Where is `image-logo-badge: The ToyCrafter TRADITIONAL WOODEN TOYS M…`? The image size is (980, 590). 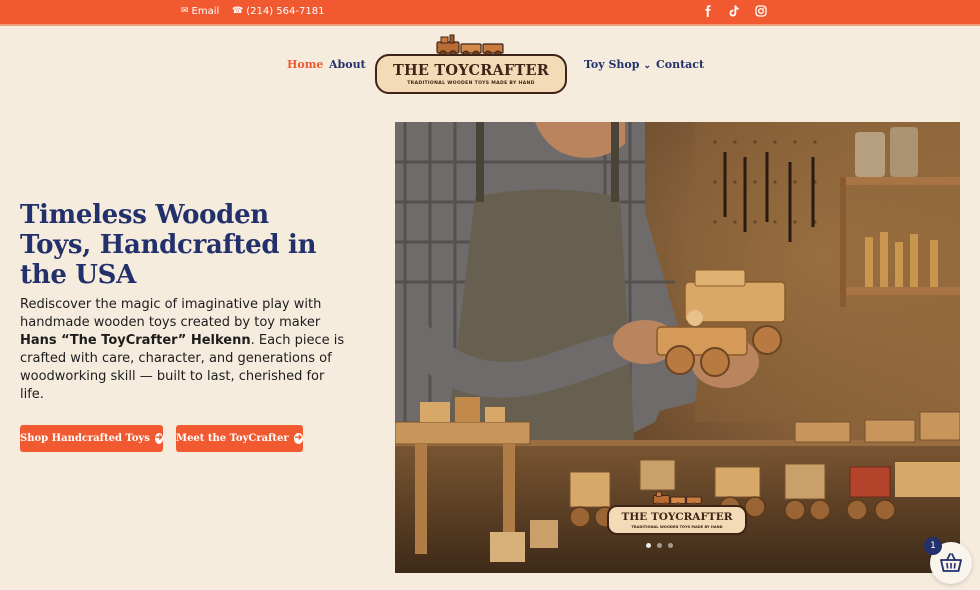 image-logo-badge: The ToyCrafter TRADITIONAL WOODEN TOYS M… is located at coordinates (677, 520).